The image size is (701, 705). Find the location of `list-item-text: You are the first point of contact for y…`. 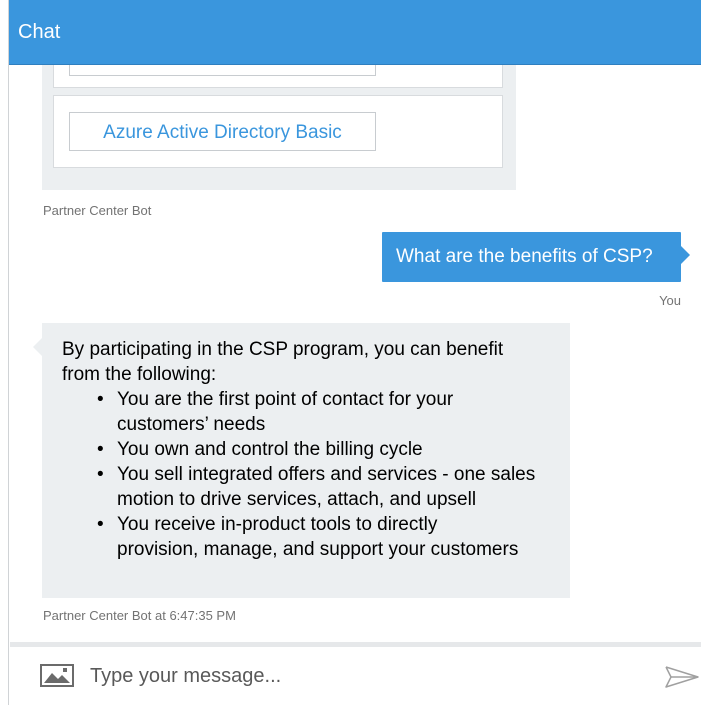

list-item-text: You are the first point of contact for y… is located at coordinates (285, 399).